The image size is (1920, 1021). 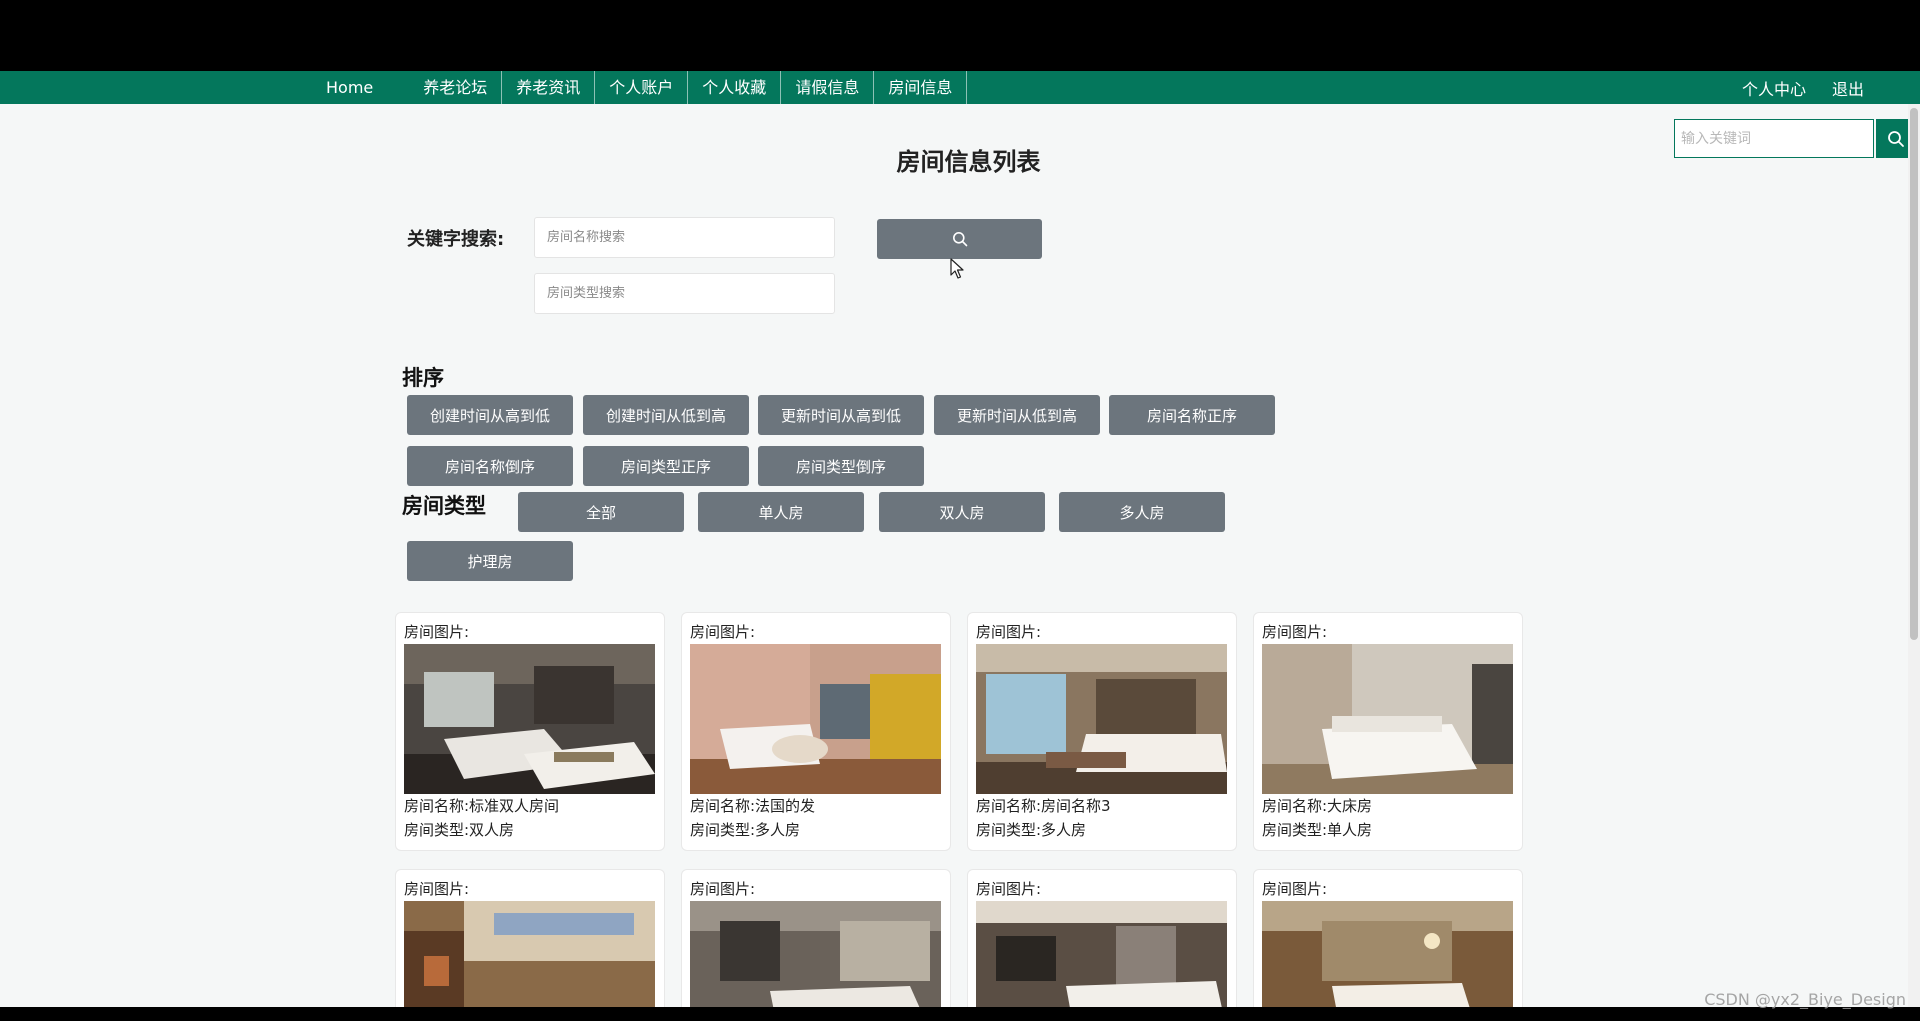 I want to click on room-name: 房间名称:法国的发, so click(x=753, y=806).